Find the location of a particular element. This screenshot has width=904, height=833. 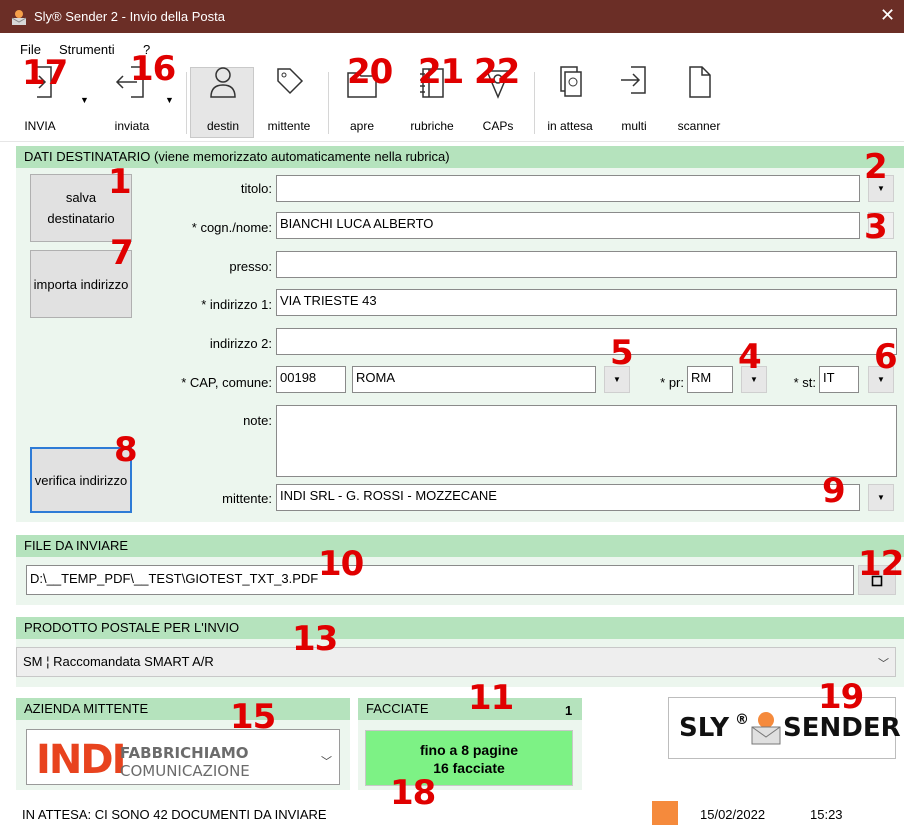

multi-button: multi is located at coordinates (634, 101).